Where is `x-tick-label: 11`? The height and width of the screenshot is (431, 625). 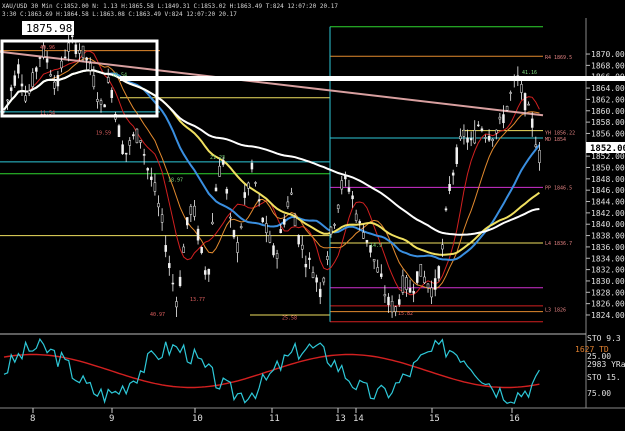
x-tick-label: 11 is located at coordinates (274, 419).